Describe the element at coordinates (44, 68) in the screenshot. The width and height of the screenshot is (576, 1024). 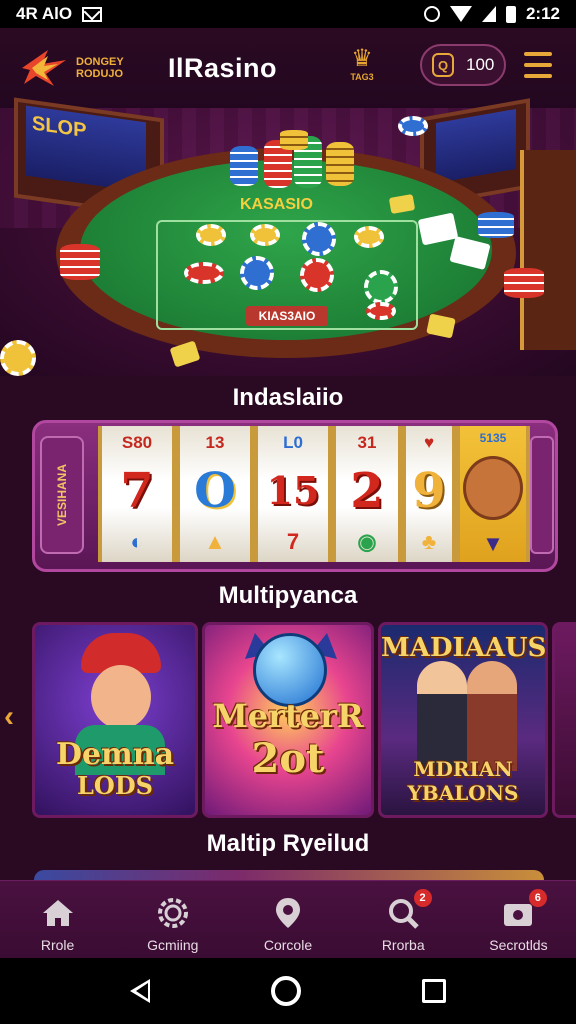
I see `logo-star-icon` at that location.